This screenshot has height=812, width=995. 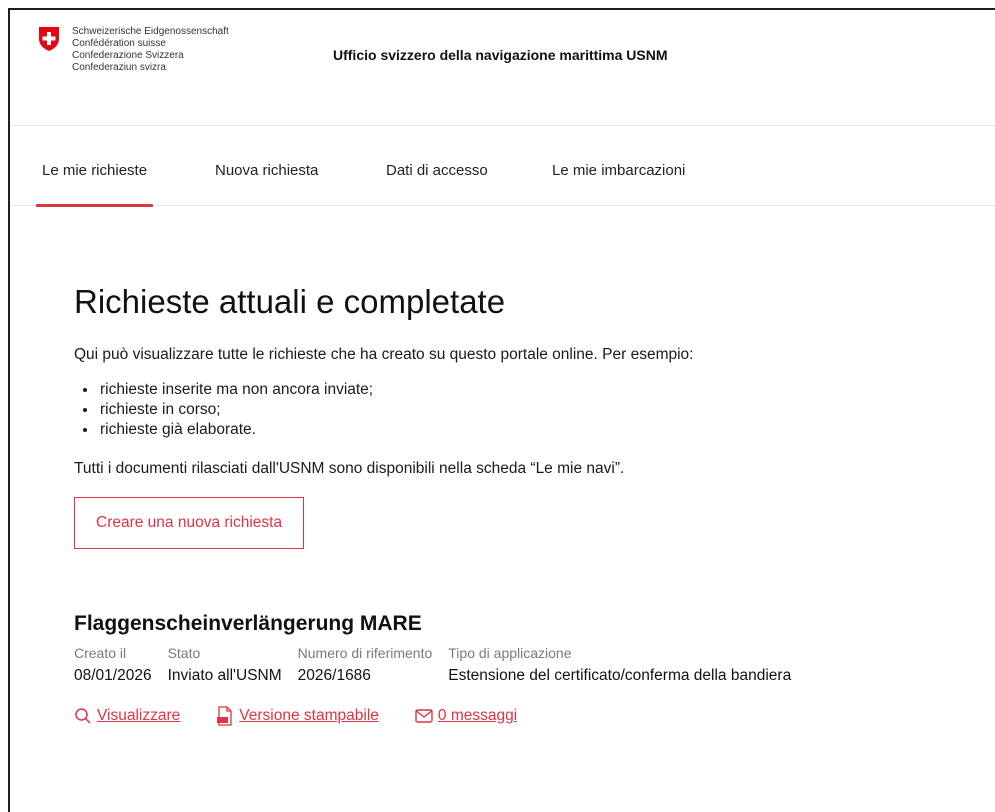 I want to click on pdf-file-icon, so click(x=224, y=716).